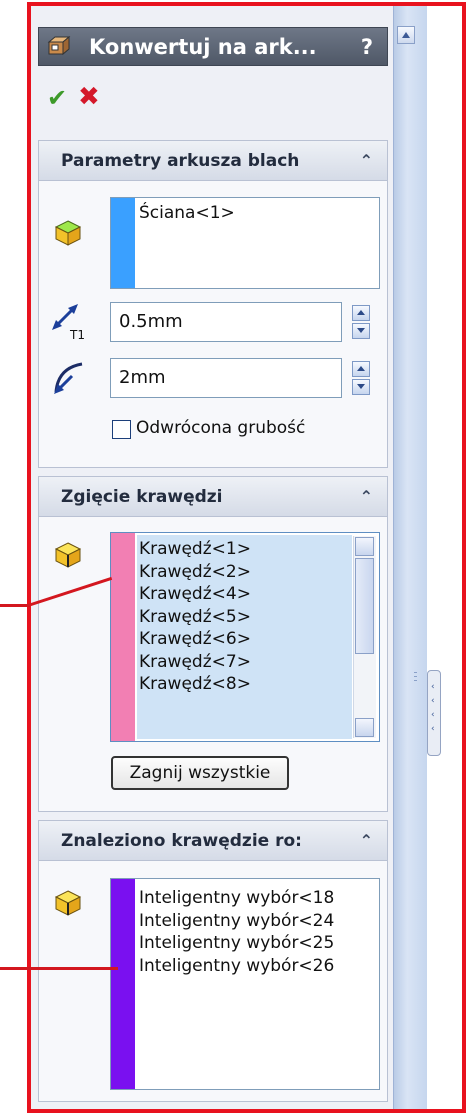 This screenshot has width=470, height=1117. I want to click on sheet-params-header: Parametry arkusza blach ⌃, so click(213, 161).